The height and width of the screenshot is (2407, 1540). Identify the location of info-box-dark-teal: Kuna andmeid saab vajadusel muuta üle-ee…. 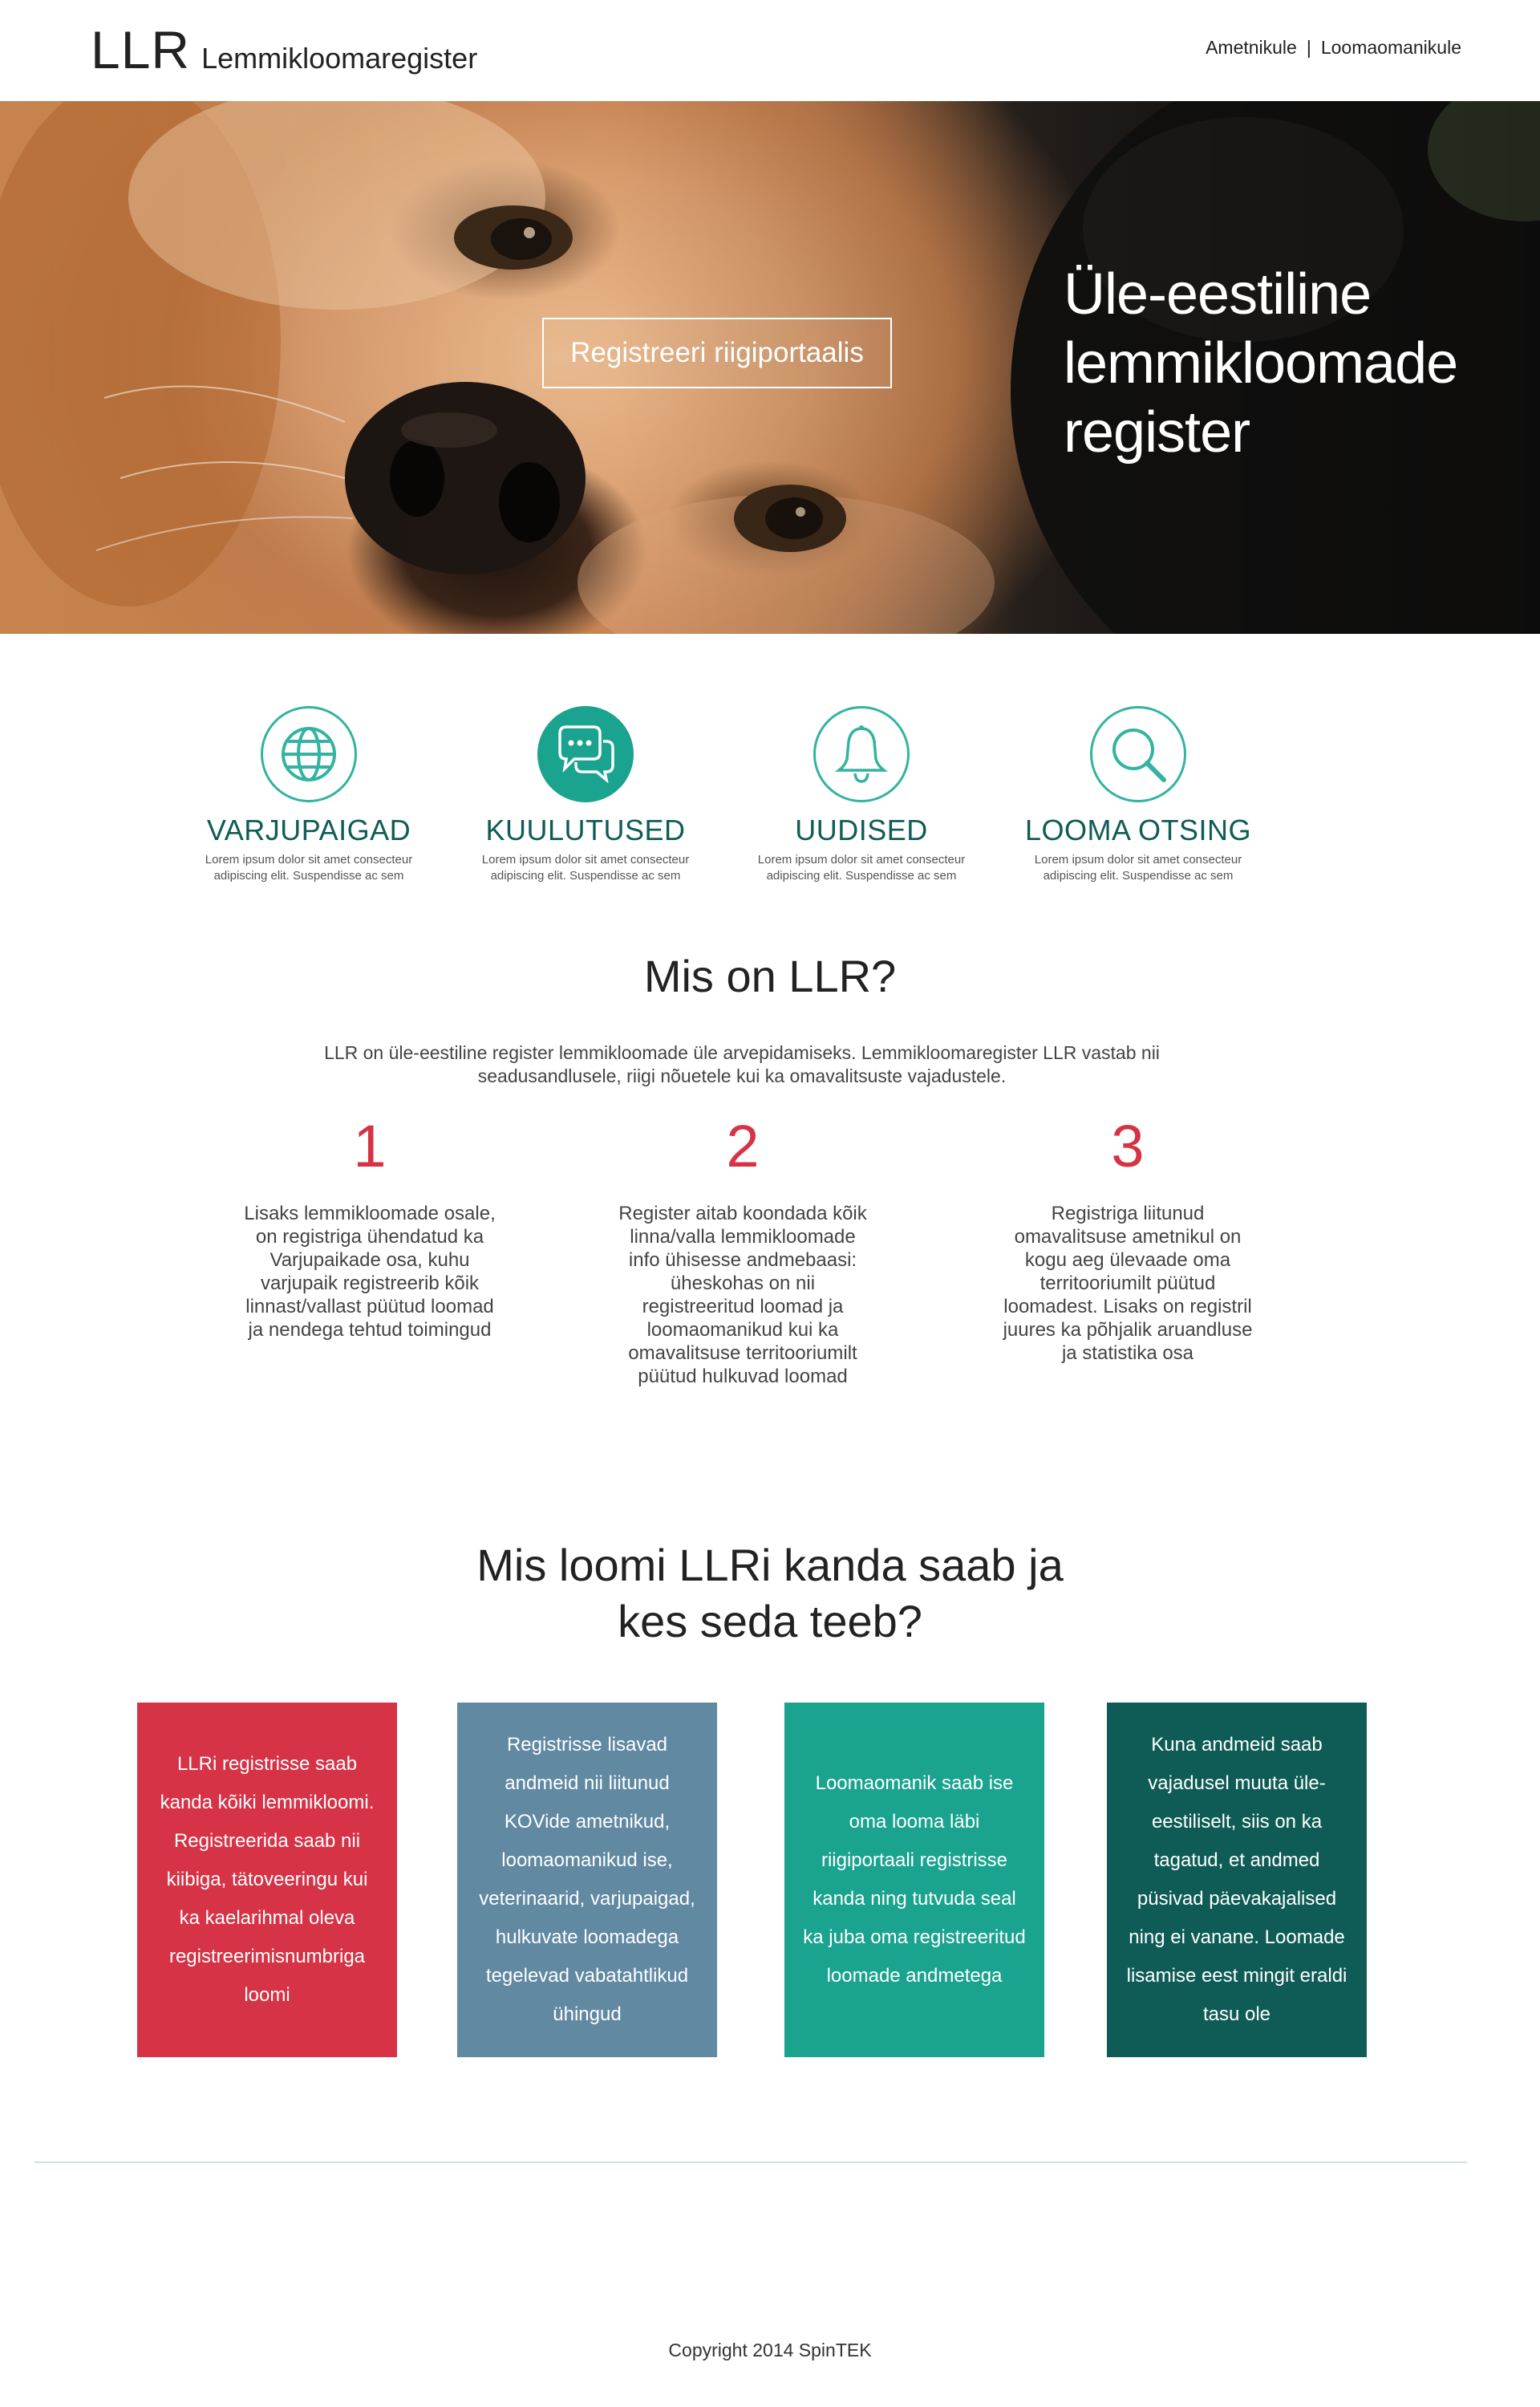
(1237, 1880).